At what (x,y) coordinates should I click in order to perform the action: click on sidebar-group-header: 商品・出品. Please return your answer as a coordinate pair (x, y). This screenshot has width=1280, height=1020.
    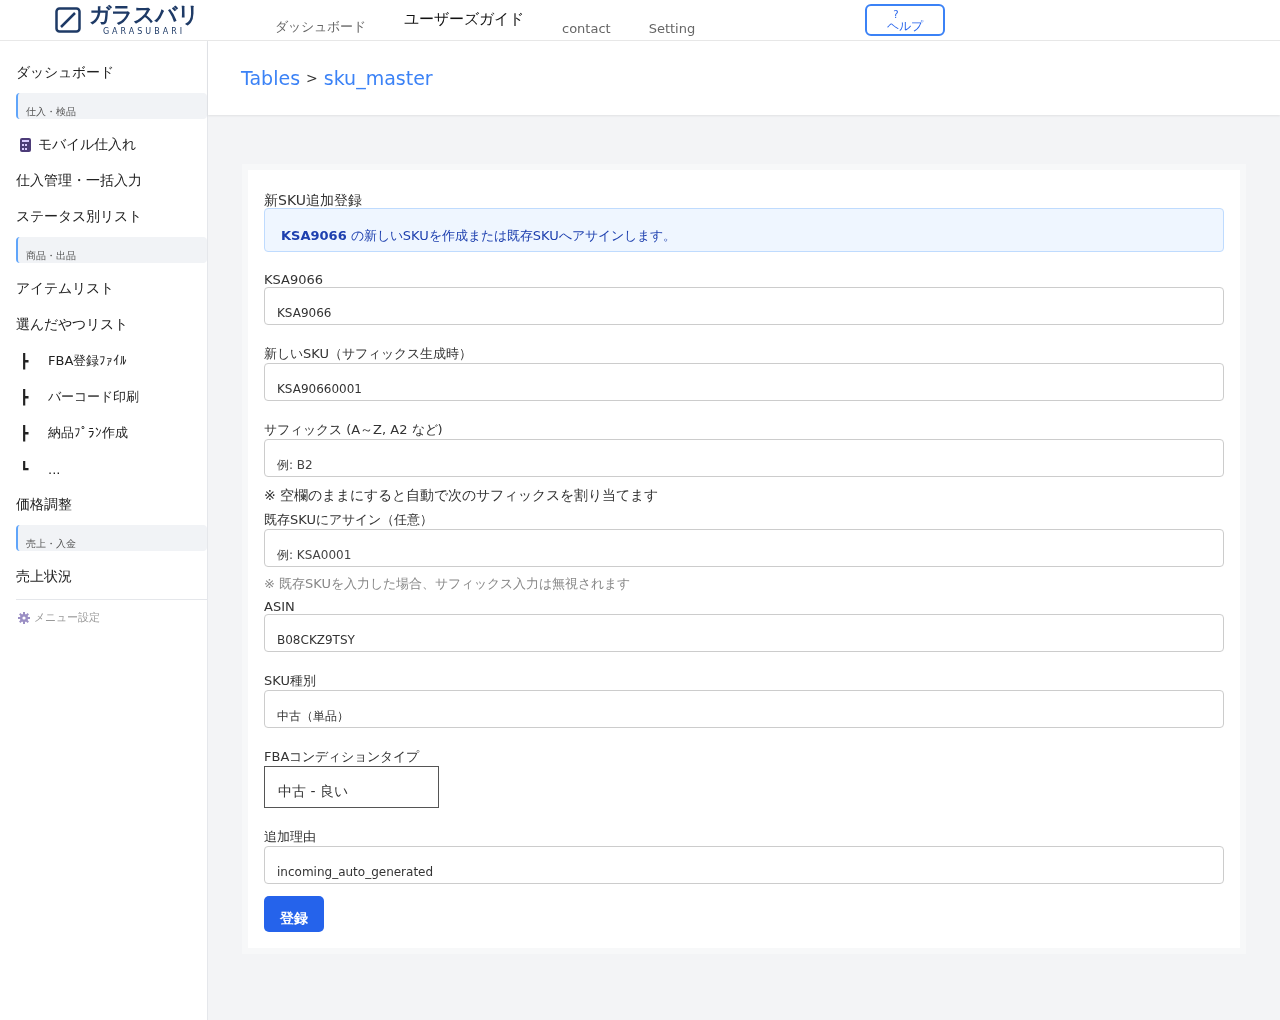
    Looking at the image, I should click on (111, 250).